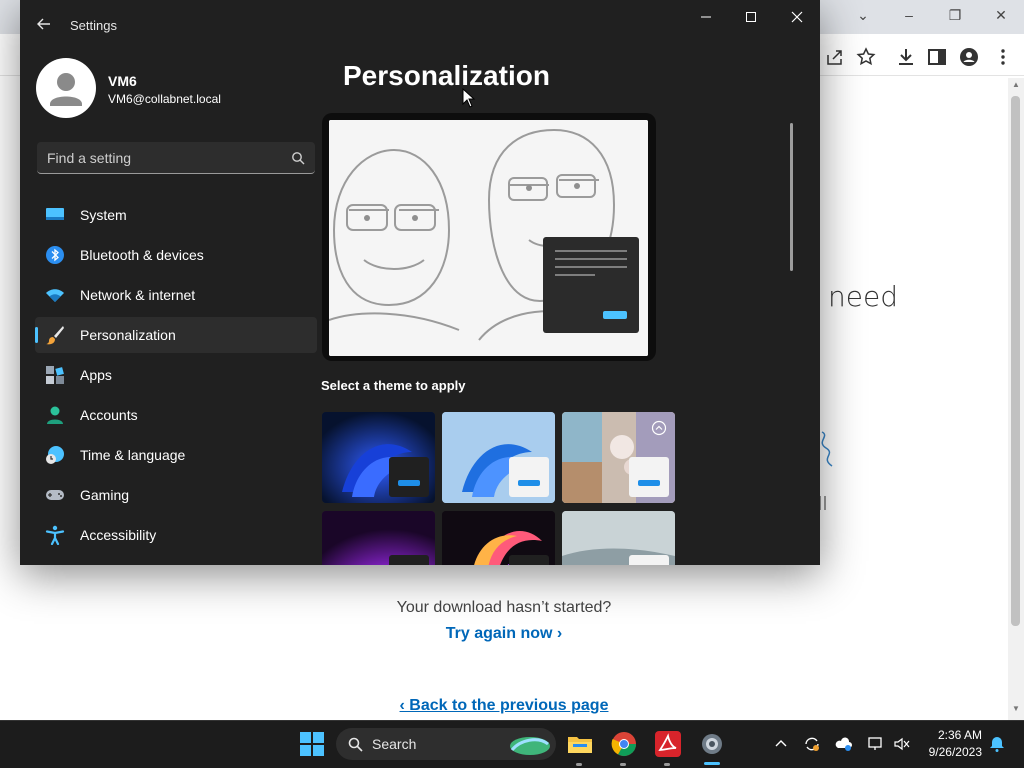  What do you see at coordinates (93, 25) in the screenshot?
I see `window-title: Settings` at bounding box center [93, 25].